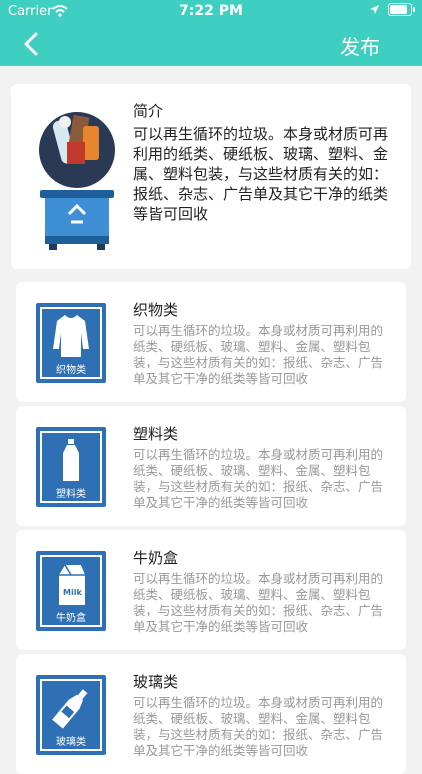 The image size is (422, 774). Describe the element at coordinates (71, 742) in the screenshot. I see `category-icon-label: 玻璃类` at that location.